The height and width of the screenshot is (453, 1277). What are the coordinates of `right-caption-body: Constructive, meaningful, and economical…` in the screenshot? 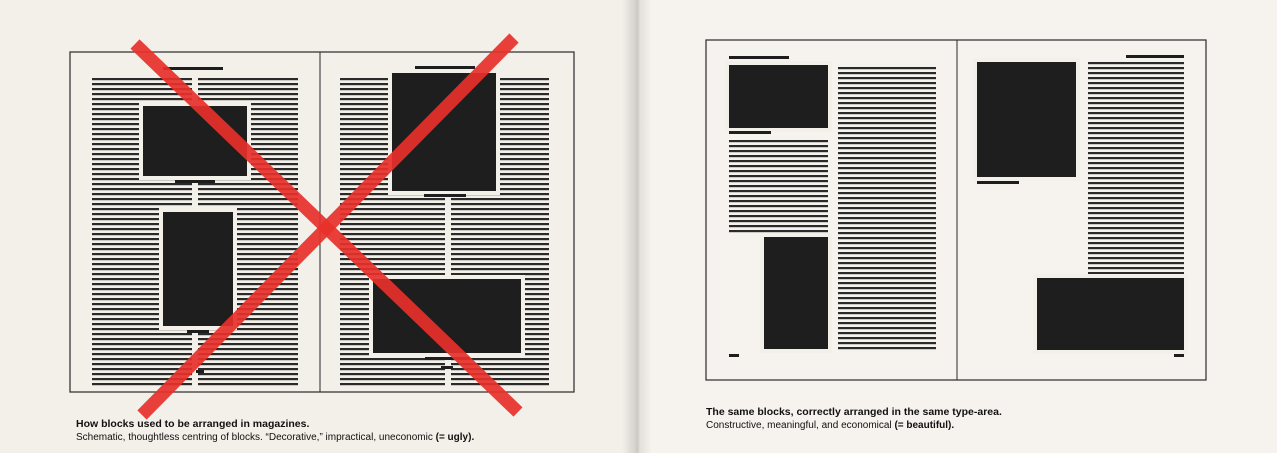 It's located at (854, 425).